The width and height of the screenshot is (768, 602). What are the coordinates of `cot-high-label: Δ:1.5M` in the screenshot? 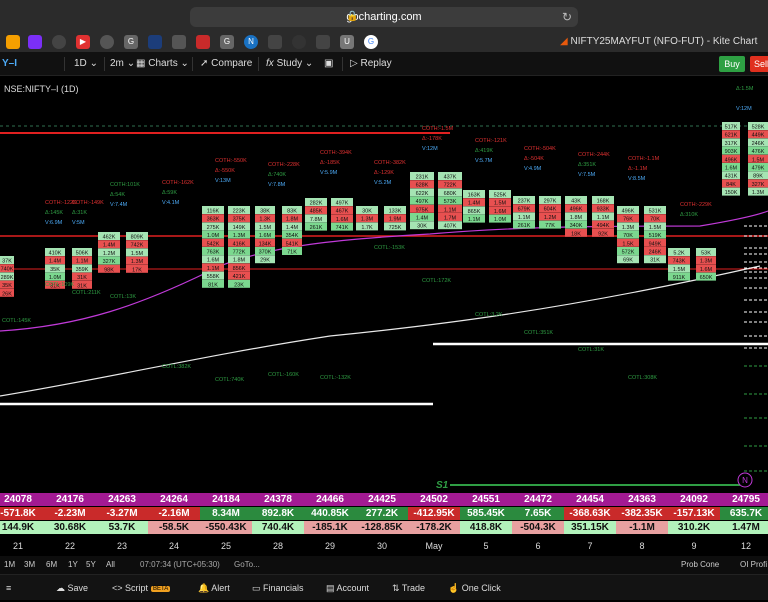 It's located at (745, 89).